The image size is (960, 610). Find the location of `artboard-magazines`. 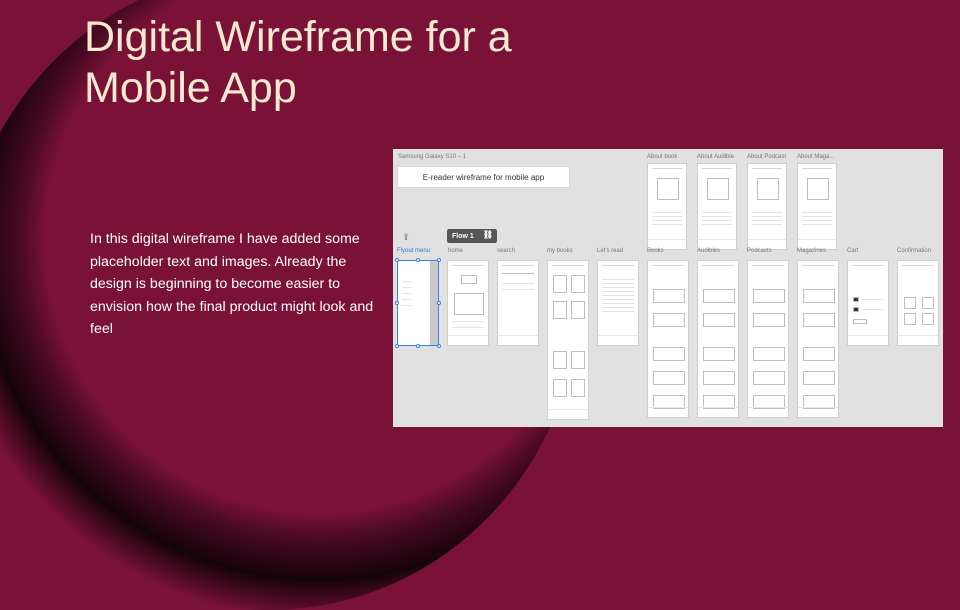

artboard-magazines is located at coordinates (818, 339).